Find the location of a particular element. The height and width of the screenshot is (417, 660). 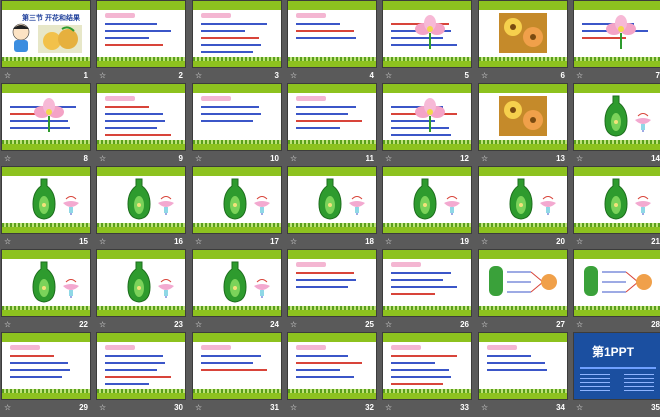

slide-cell: ☆ 32 is located at coordinates (332, 375).